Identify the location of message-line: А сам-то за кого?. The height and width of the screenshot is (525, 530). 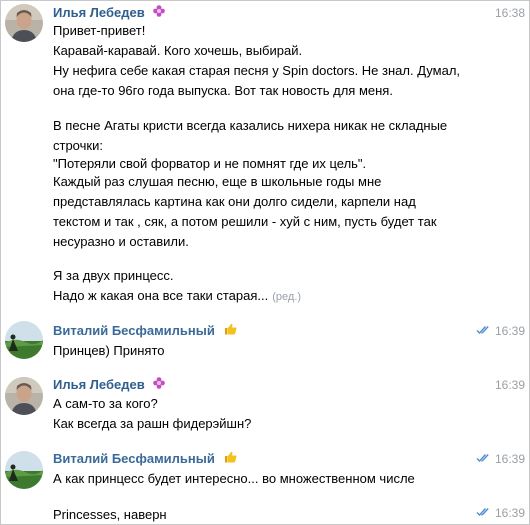
(105, 403).